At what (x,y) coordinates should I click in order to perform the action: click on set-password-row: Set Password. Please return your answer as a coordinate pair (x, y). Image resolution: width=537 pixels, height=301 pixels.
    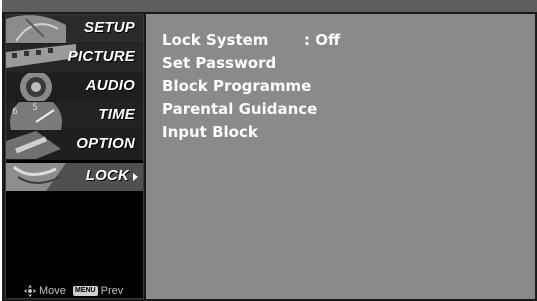
    Looking at the image, I should click on (219, 63).